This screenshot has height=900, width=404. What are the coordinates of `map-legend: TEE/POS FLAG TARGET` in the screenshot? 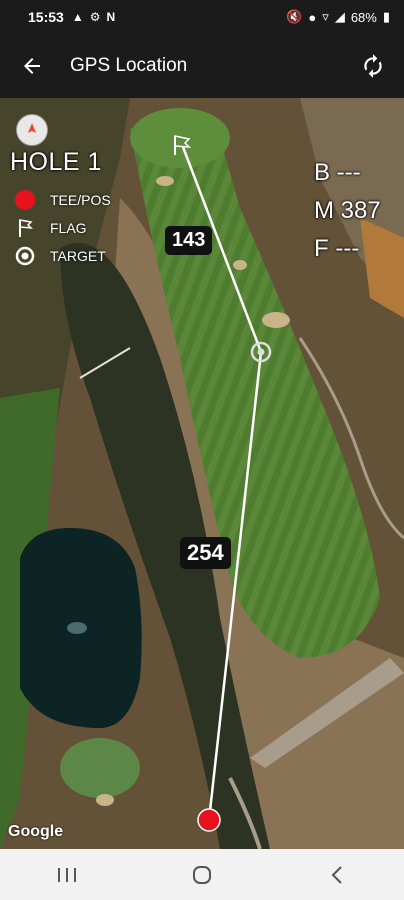 It's located at (61, 228).